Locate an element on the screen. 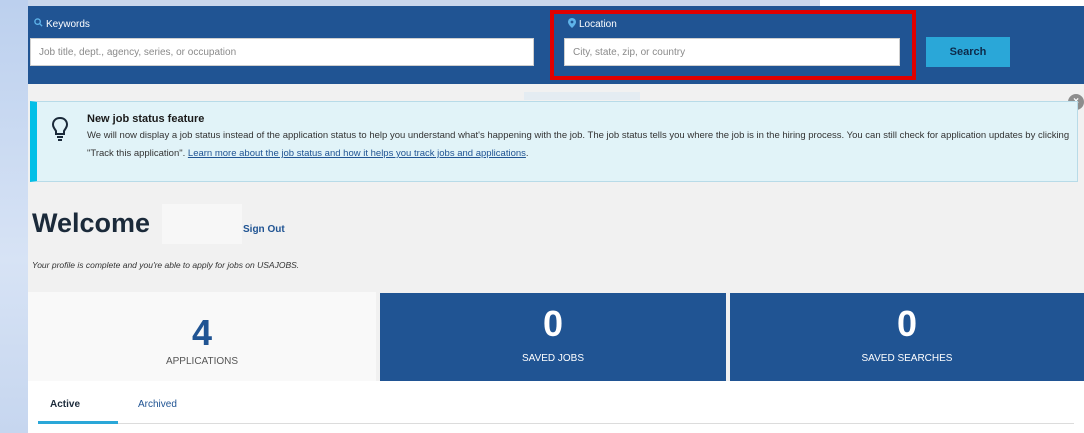 The height and width of the screenshot is (433, 1084). search-button: Search is located at coordinates (968, 52).